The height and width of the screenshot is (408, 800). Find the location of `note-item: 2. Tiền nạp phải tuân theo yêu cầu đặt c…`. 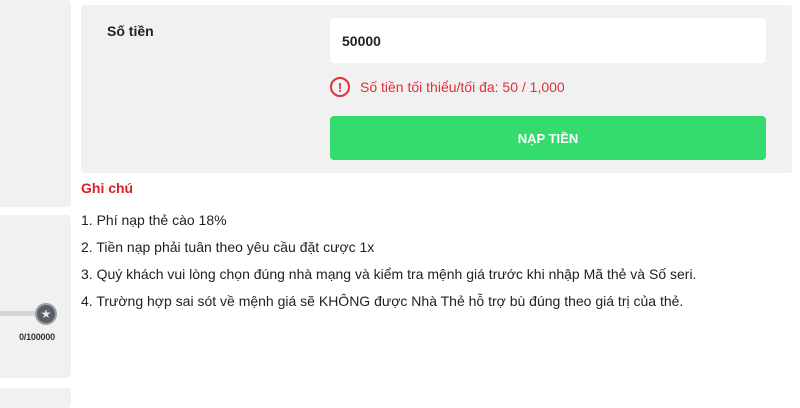

note-item: 2. Tiền nạp phải tuân theo yêu cầu đặt c… is located at coordinates (228, 247).